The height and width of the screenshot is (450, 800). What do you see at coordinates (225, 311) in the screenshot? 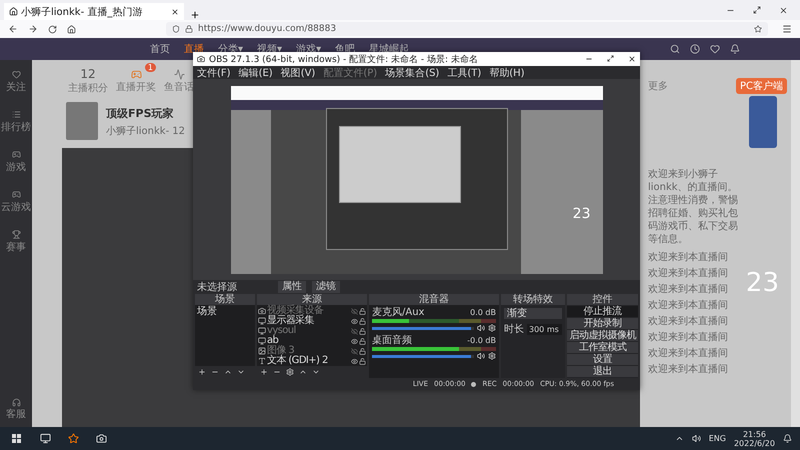
I see `scene-item: 场景` at bounding box center [225, 311].